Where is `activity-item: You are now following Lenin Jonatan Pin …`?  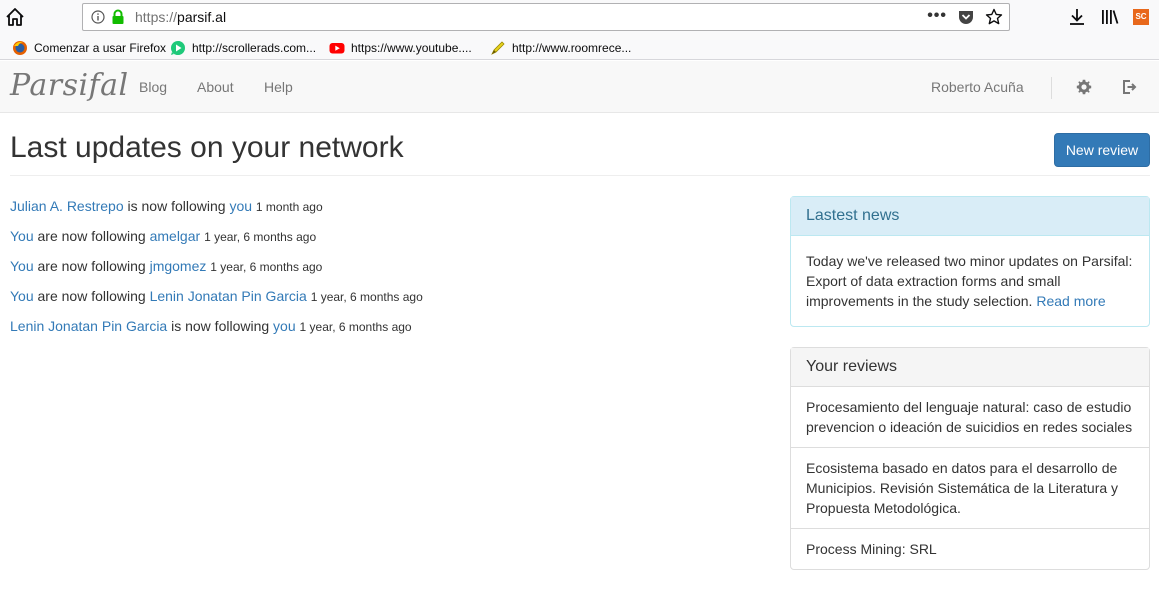 activity-item: You are now following Lenin Jonatan Pin … is located at coordinates (390, 303).